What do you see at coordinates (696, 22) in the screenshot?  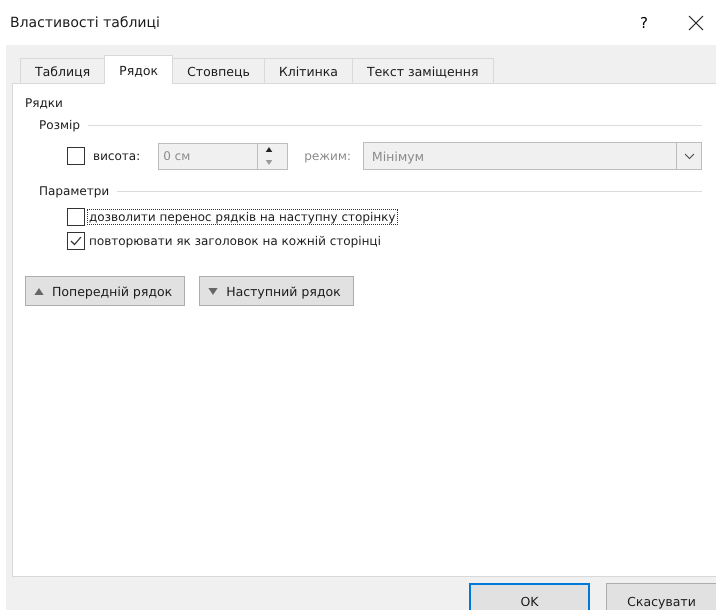 I see `close-icon` at bounding box center [696, 22].